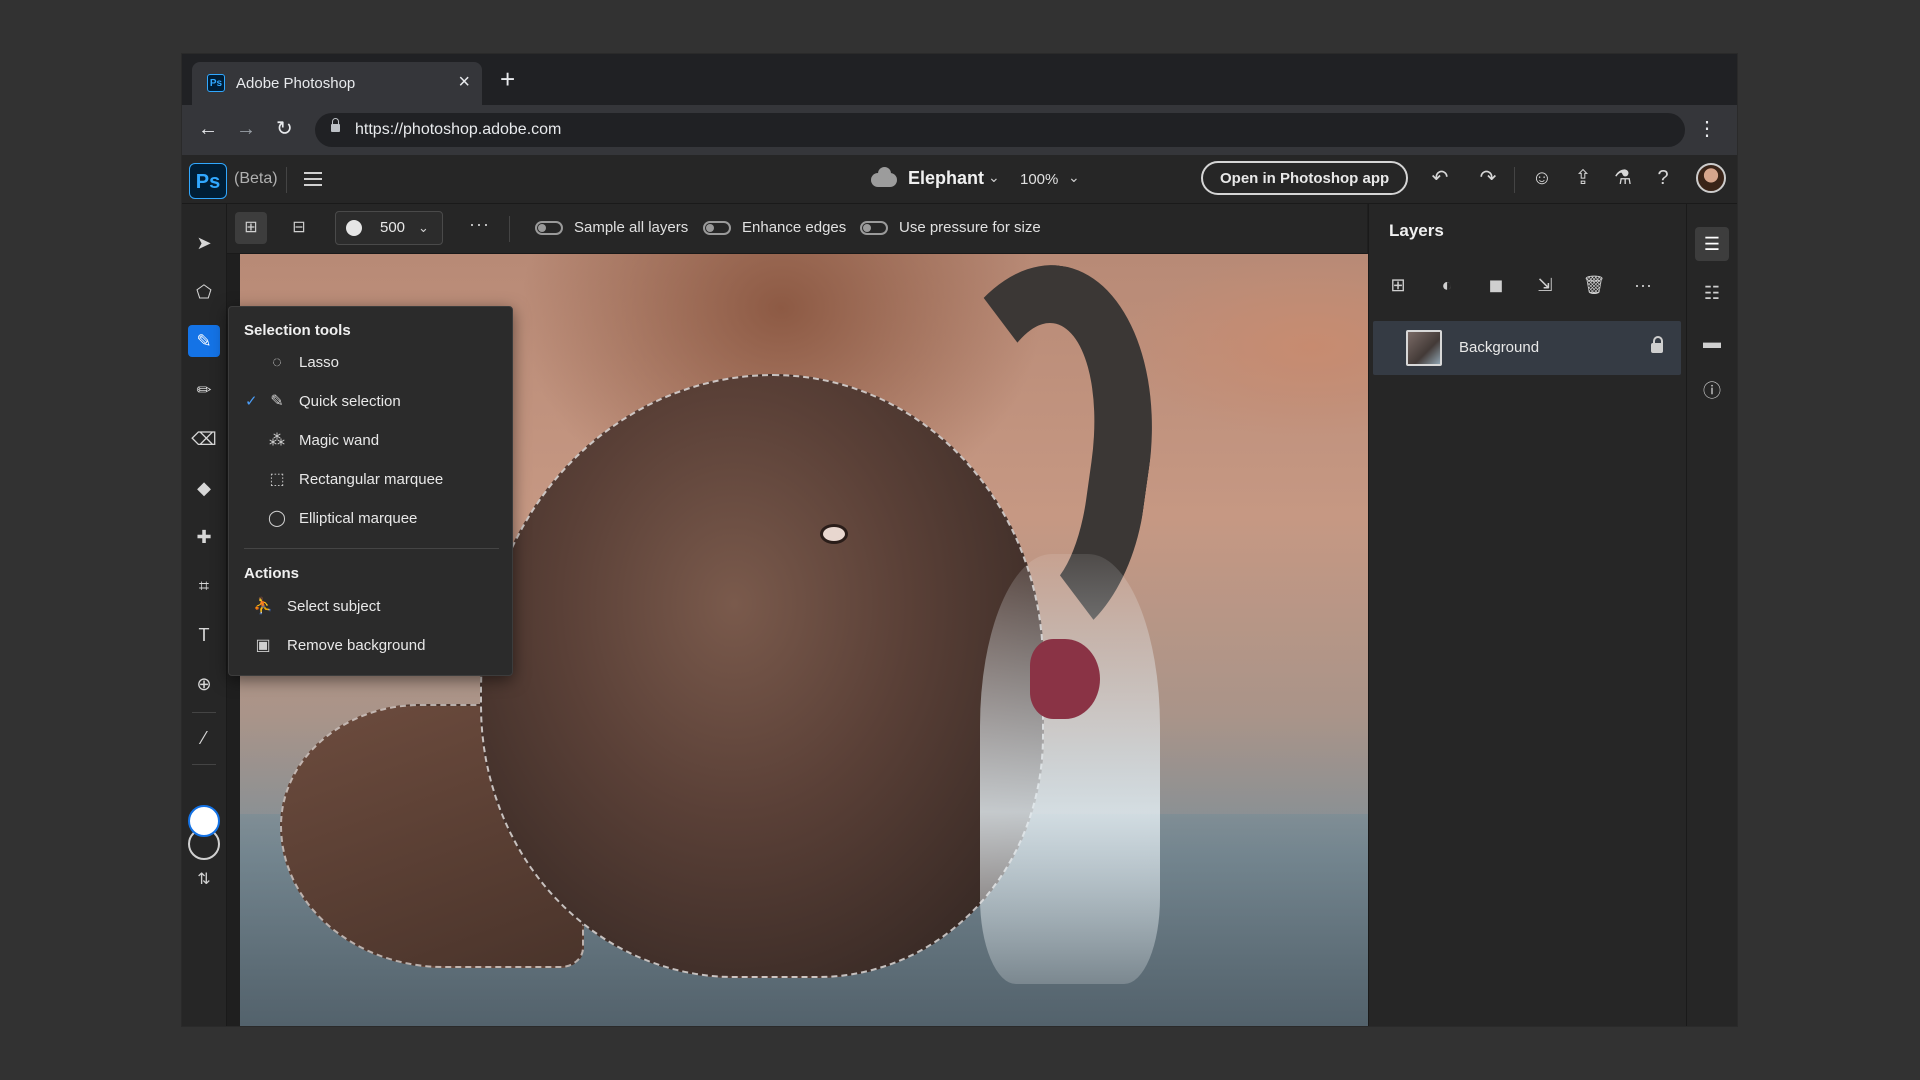 This screenshot has width=1920, height=1080. What do you see at coordinates (959, 79) in the screenshot?
I see `tab-strip: Ps Adobe Photoshop × +` at bounding box center [959, 79].